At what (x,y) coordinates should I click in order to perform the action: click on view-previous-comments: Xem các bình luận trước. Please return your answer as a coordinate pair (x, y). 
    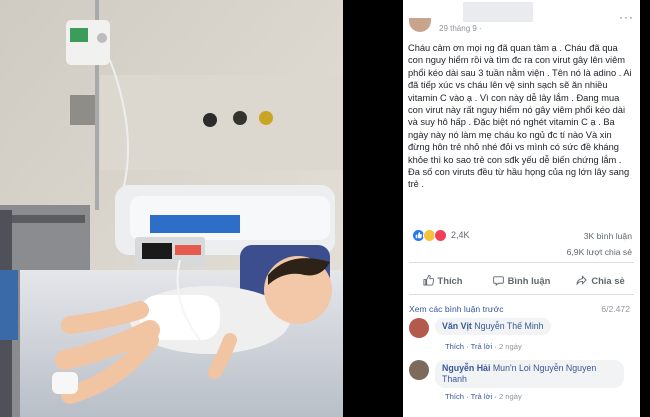
    Looking at the image, I should click on (456, 309).